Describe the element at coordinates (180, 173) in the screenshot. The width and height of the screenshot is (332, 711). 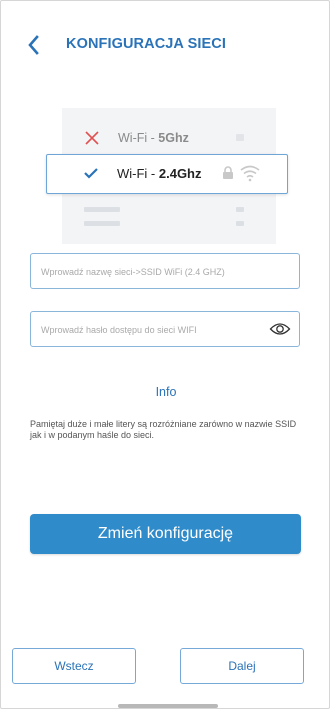
I see `network-band: 2.4Ghz` at that location.